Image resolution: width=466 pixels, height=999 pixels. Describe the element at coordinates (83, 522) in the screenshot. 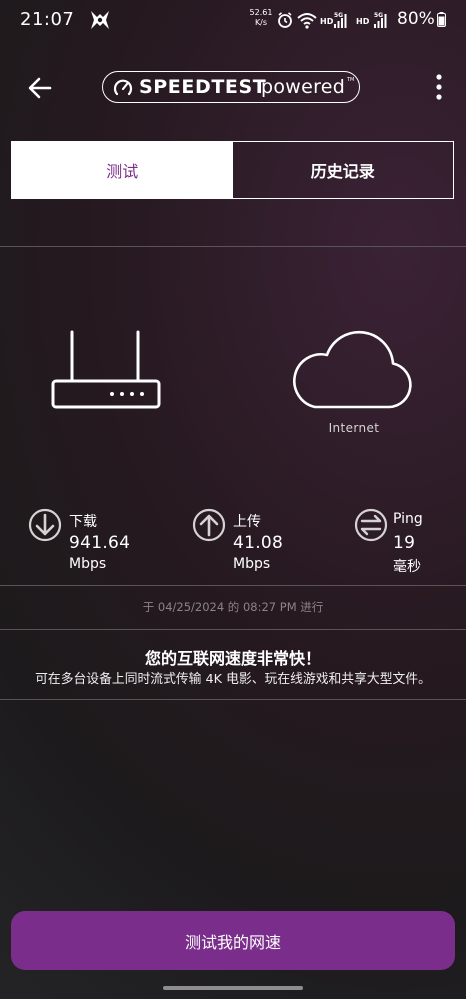

I see `download-label: 下载` at that location.